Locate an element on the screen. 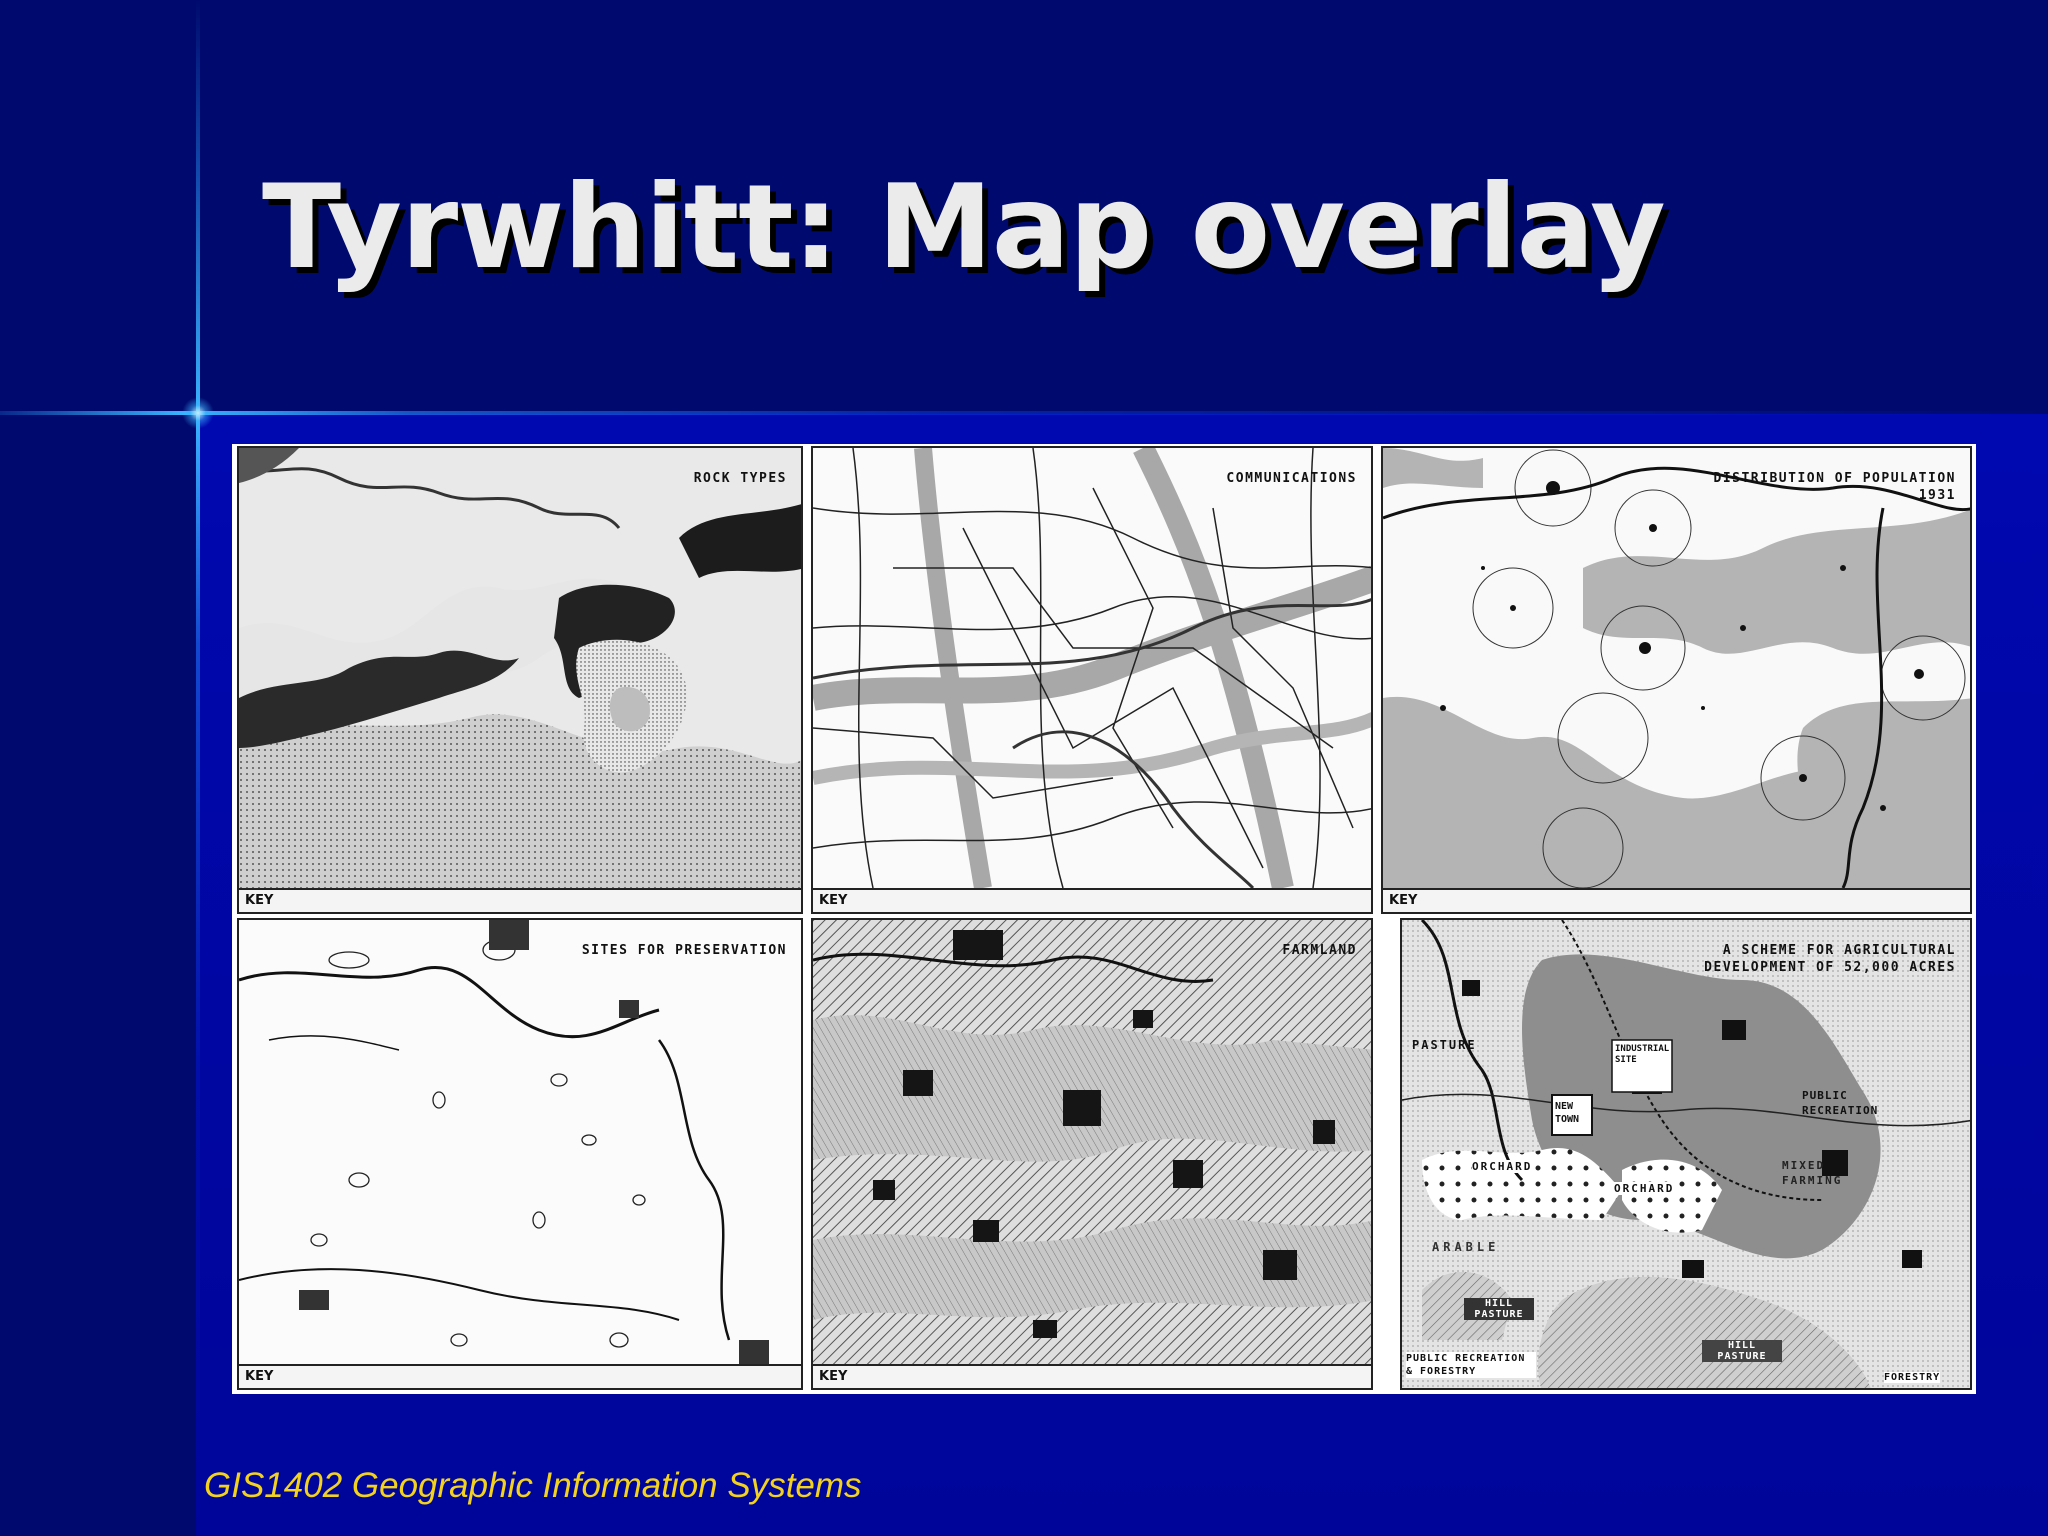 This screenshot has width=2048, height=1536. population-key: KEY is located at coordinates (1676, 900).